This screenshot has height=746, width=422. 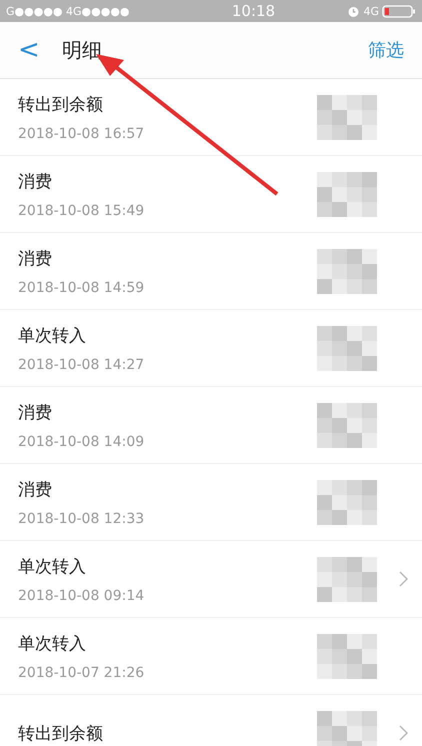 What do you see at coordinates (82, 50) in the screenshot?
I see `page-title: 明细` at bounding box center [82, 50].